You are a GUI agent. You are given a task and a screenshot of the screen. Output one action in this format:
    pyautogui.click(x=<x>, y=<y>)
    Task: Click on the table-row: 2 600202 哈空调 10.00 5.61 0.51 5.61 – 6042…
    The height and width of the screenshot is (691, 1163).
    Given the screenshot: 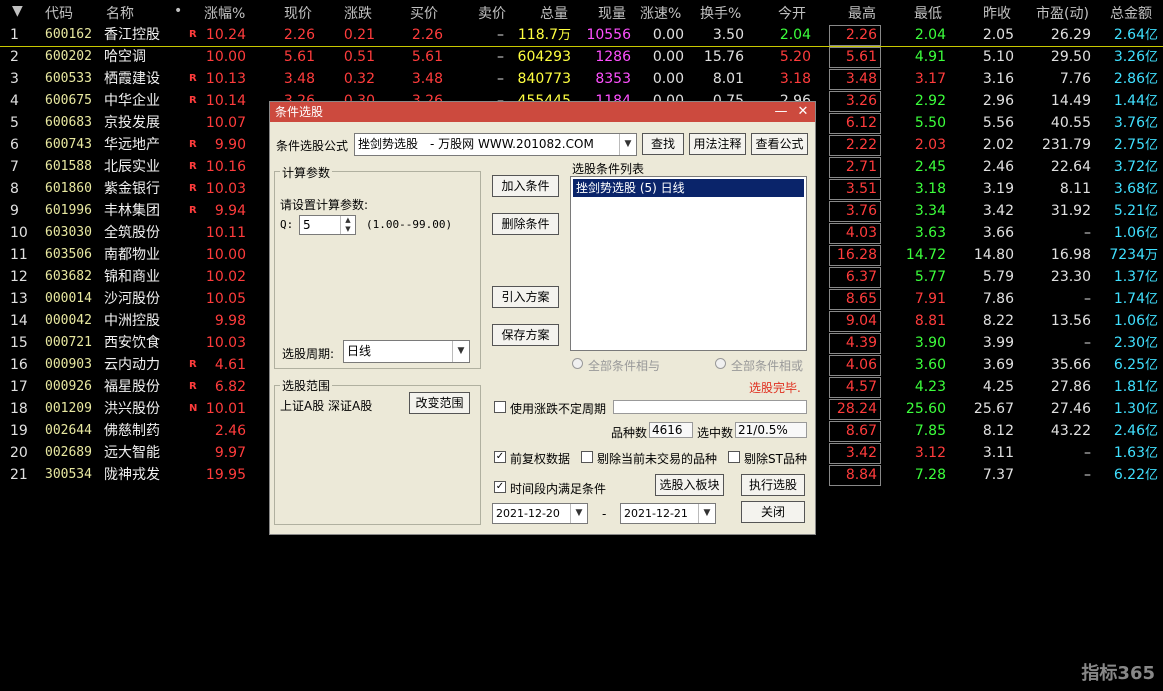 What is the action you would take?
    pyautogui.click(x=581, y=57)
    